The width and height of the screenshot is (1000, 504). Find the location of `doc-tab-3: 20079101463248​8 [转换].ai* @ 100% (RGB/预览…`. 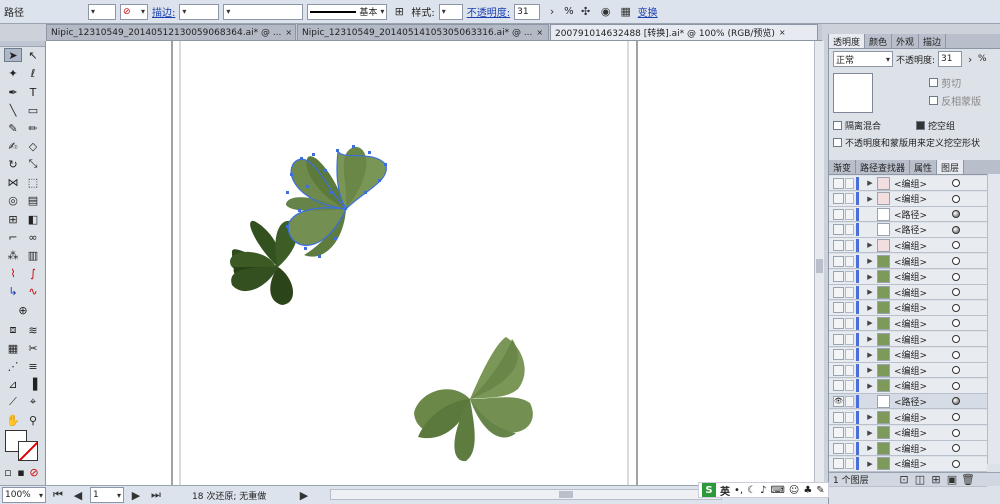

doc-tab-3: 20079101463248​8 [转换].ai* @ 100% (RGB/预览… is located at coordinates (684, 32).